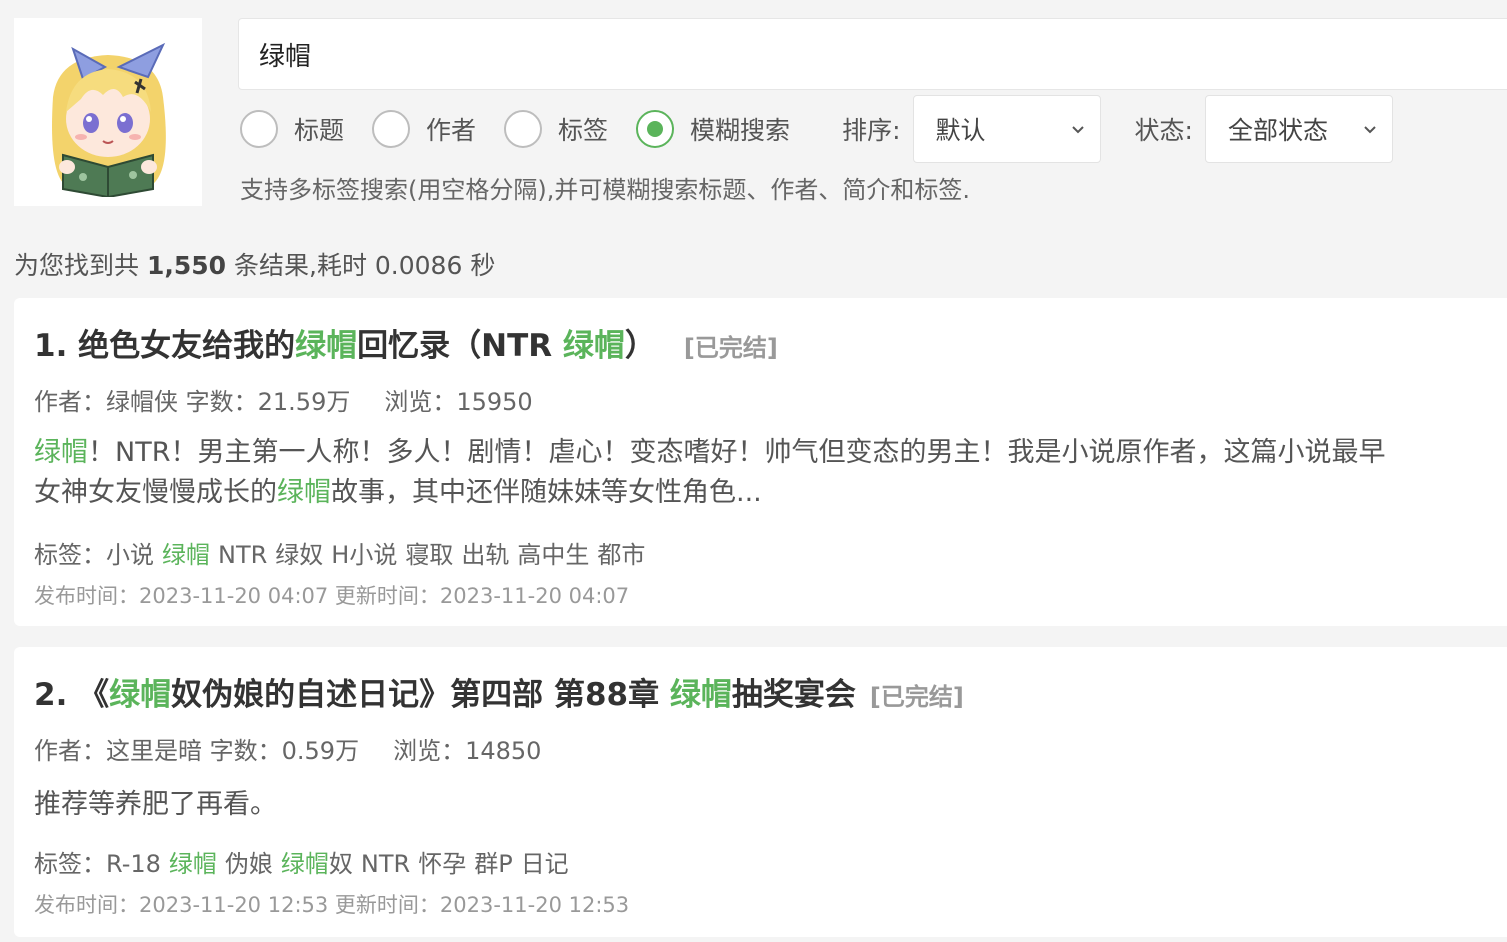 This screenshot has height=942, width=1507. What do you see at coordinates (442, 864) in the screenshot?
I see `tag-item: 怀孕` at bounding box center [442, 864].